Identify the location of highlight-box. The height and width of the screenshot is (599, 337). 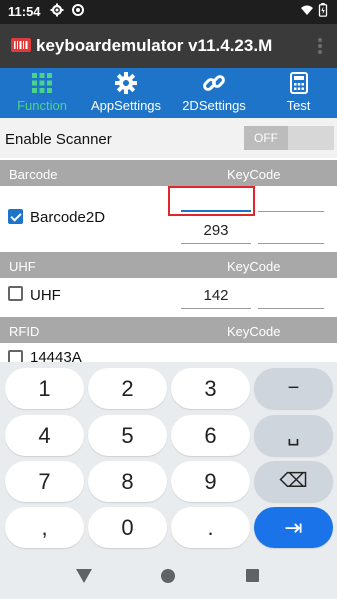
(211, 201).